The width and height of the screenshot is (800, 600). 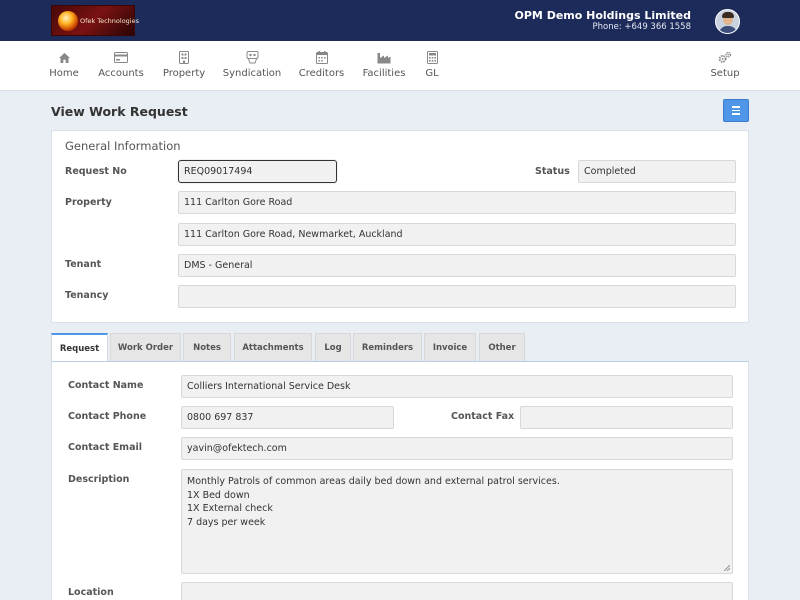 What do you see at coordinates (109, 20) in the screenshot?
I see `logo-text: Ofek Technologies` at bounding box center [109, 20].